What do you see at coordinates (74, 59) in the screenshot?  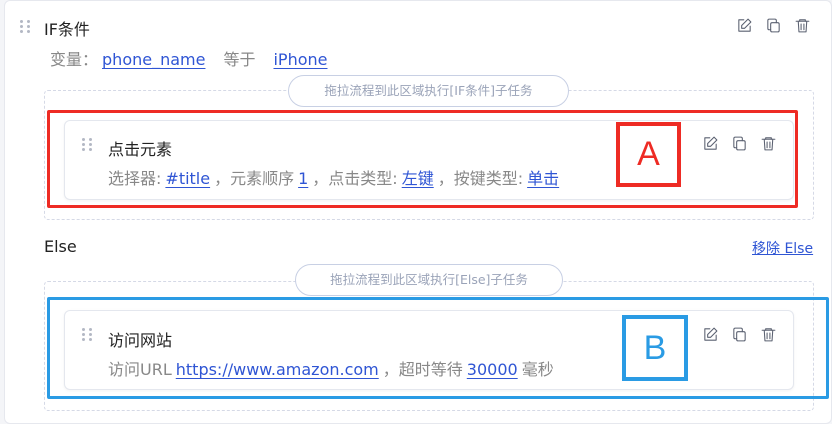 I see `variable-label: 变量：` at bounding box center [74, 59].